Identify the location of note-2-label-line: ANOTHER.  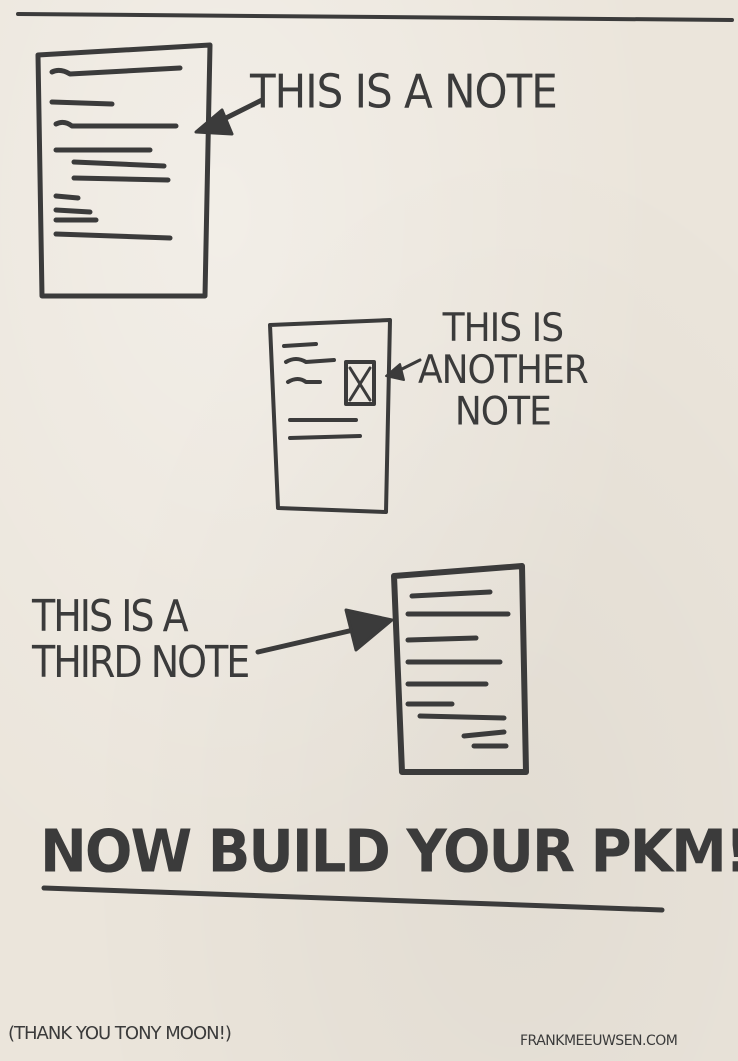
(503, 370).